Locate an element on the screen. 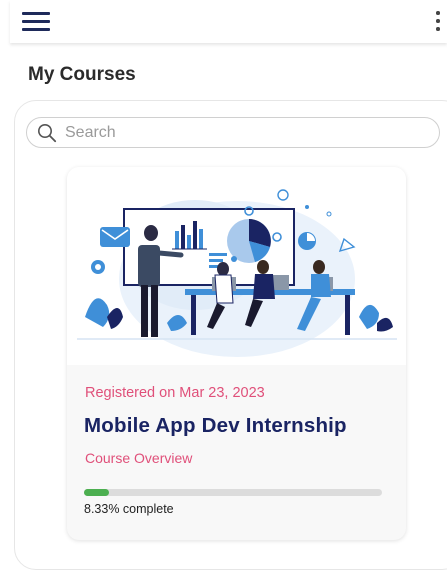  course-overview-link: Course Overview is located at coordinates (138, 458).